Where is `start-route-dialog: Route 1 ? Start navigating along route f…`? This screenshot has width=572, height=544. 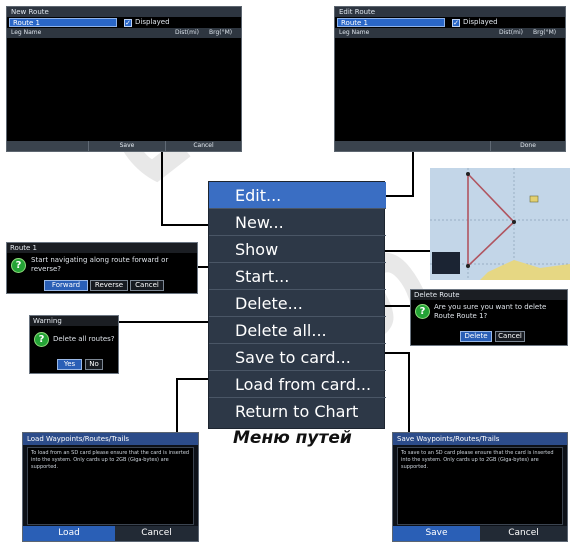
start-route-dialog: Route 1 ? Start navigating along route f… is located at coordinates (102, 268).